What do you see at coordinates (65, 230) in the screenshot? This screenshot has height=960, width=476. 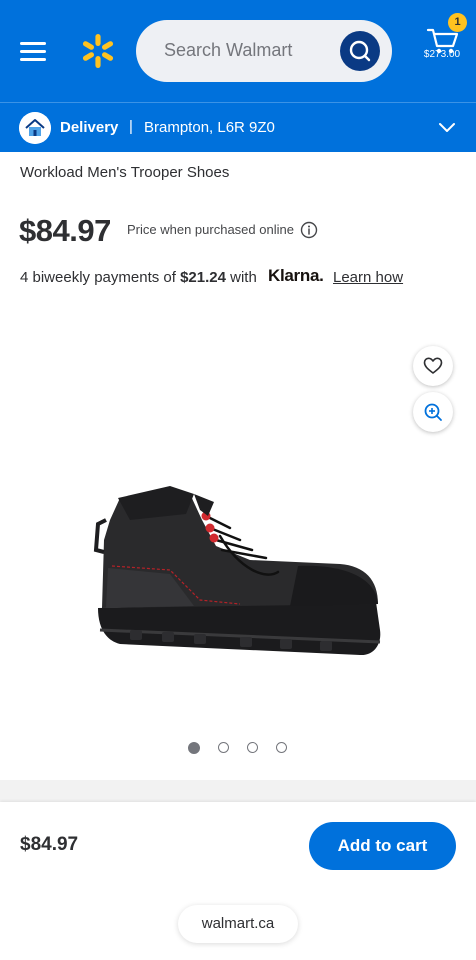 I see `product-price: $84.97` at bounding box center [65, 230].